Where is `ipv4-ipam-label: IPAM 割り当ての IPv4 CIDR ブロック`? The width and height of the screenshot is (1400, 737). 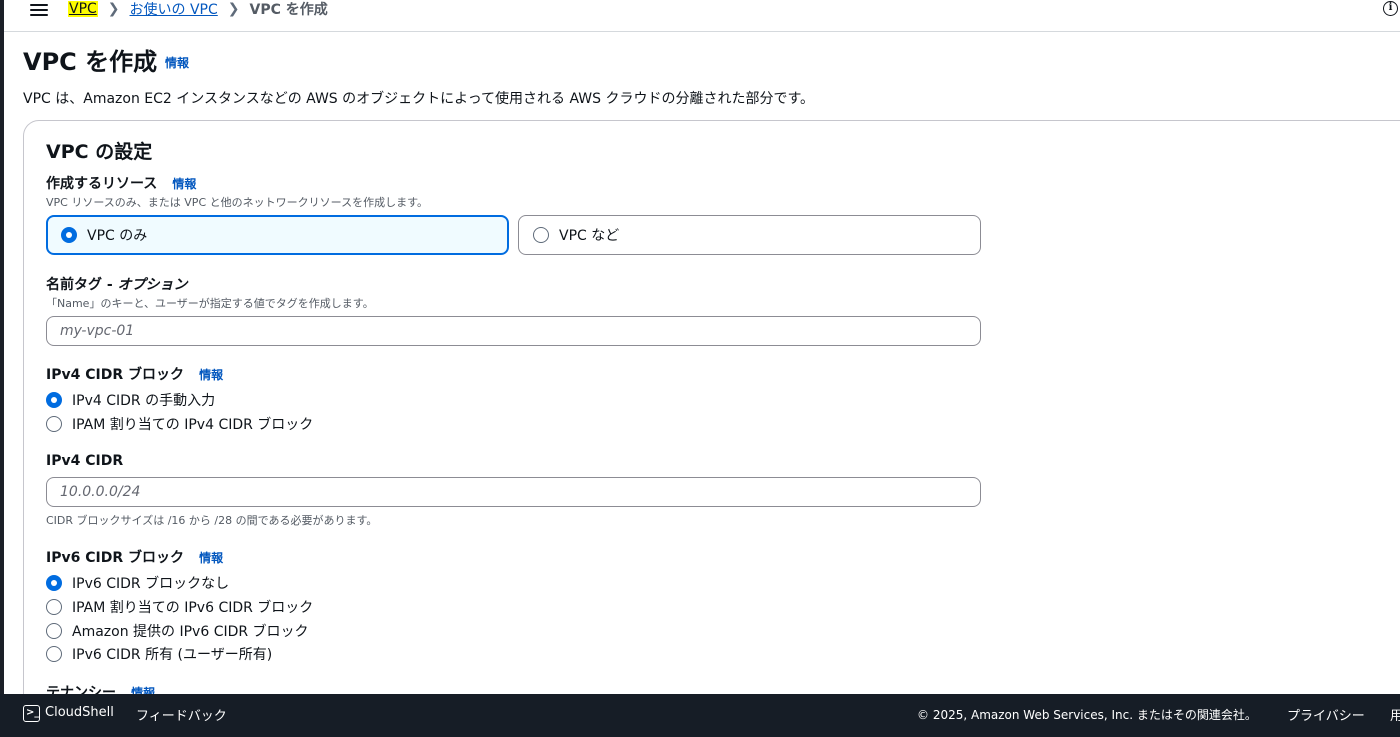 ipv4-ipam-label: IPAM 割り当ての IPv4 CIDR ブロック is located at coordinates (193, 425).